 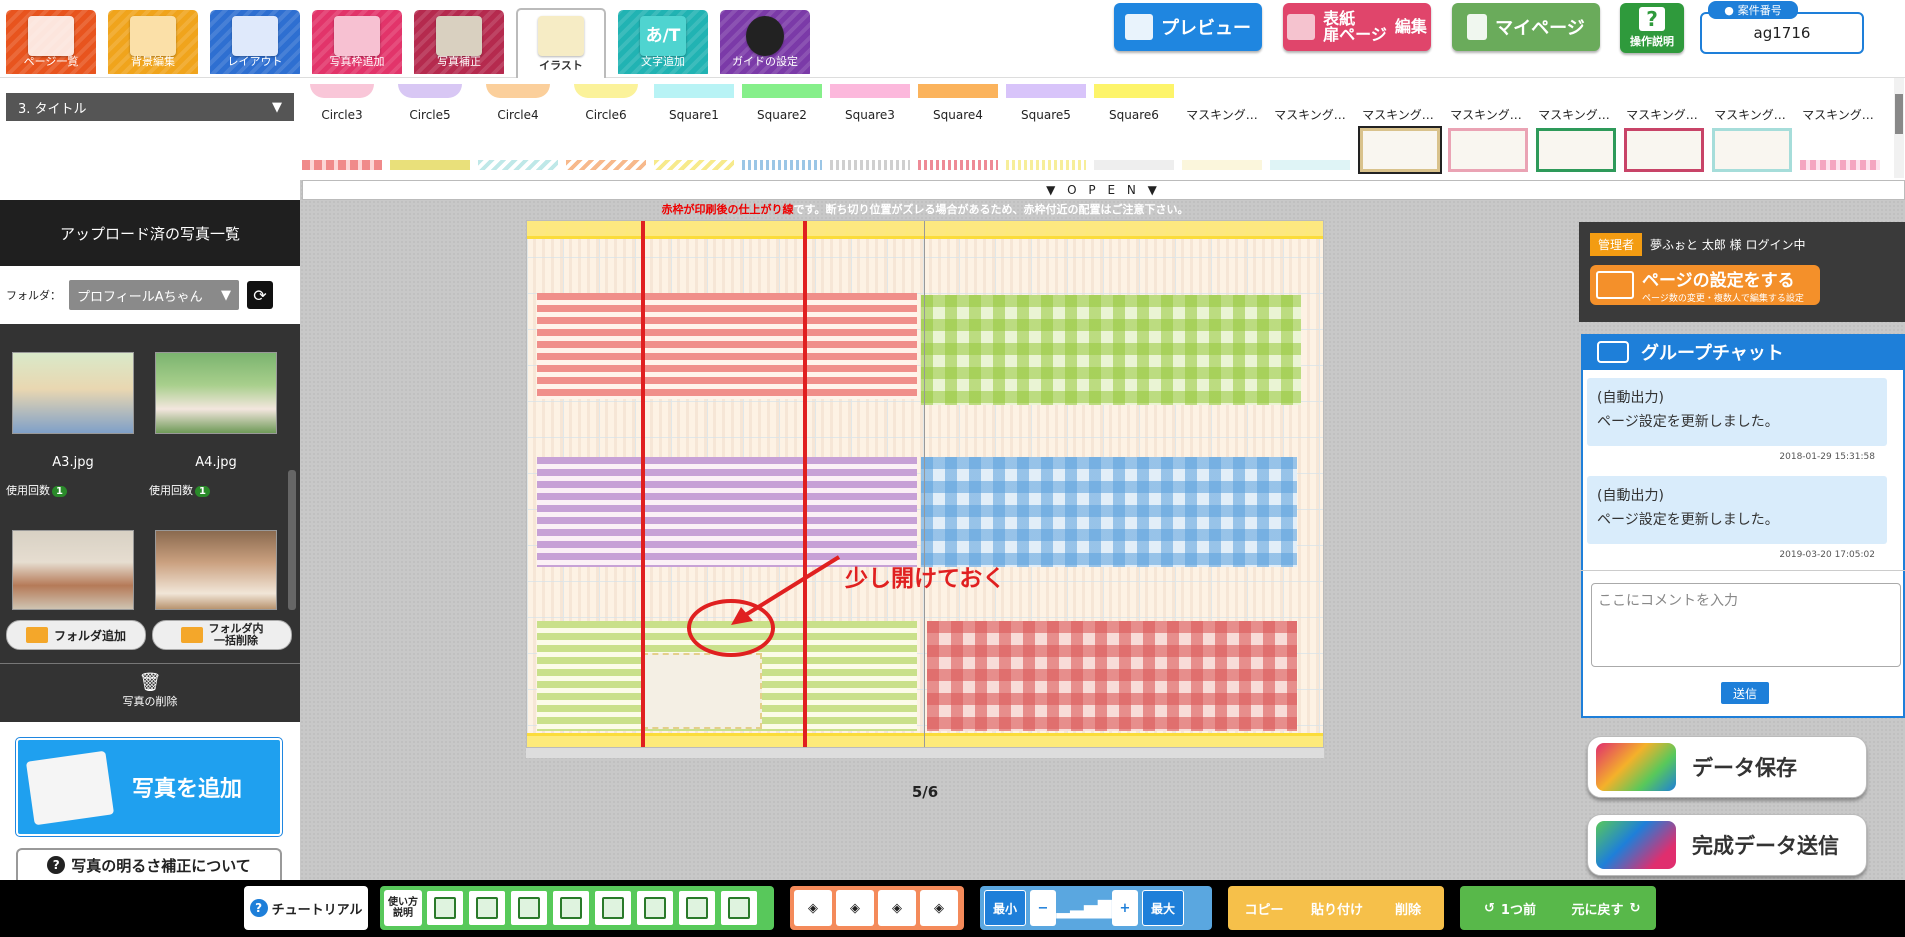 I want to click on mypage-button: マイページ, so click(x=1526, y=27).